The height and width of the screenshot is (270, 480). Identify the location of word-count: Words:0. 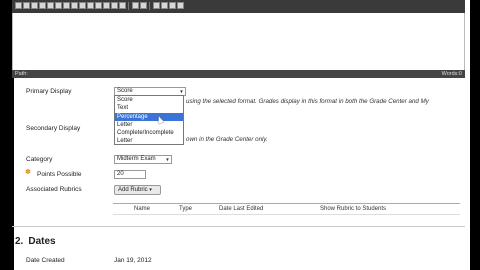
(451, 74).